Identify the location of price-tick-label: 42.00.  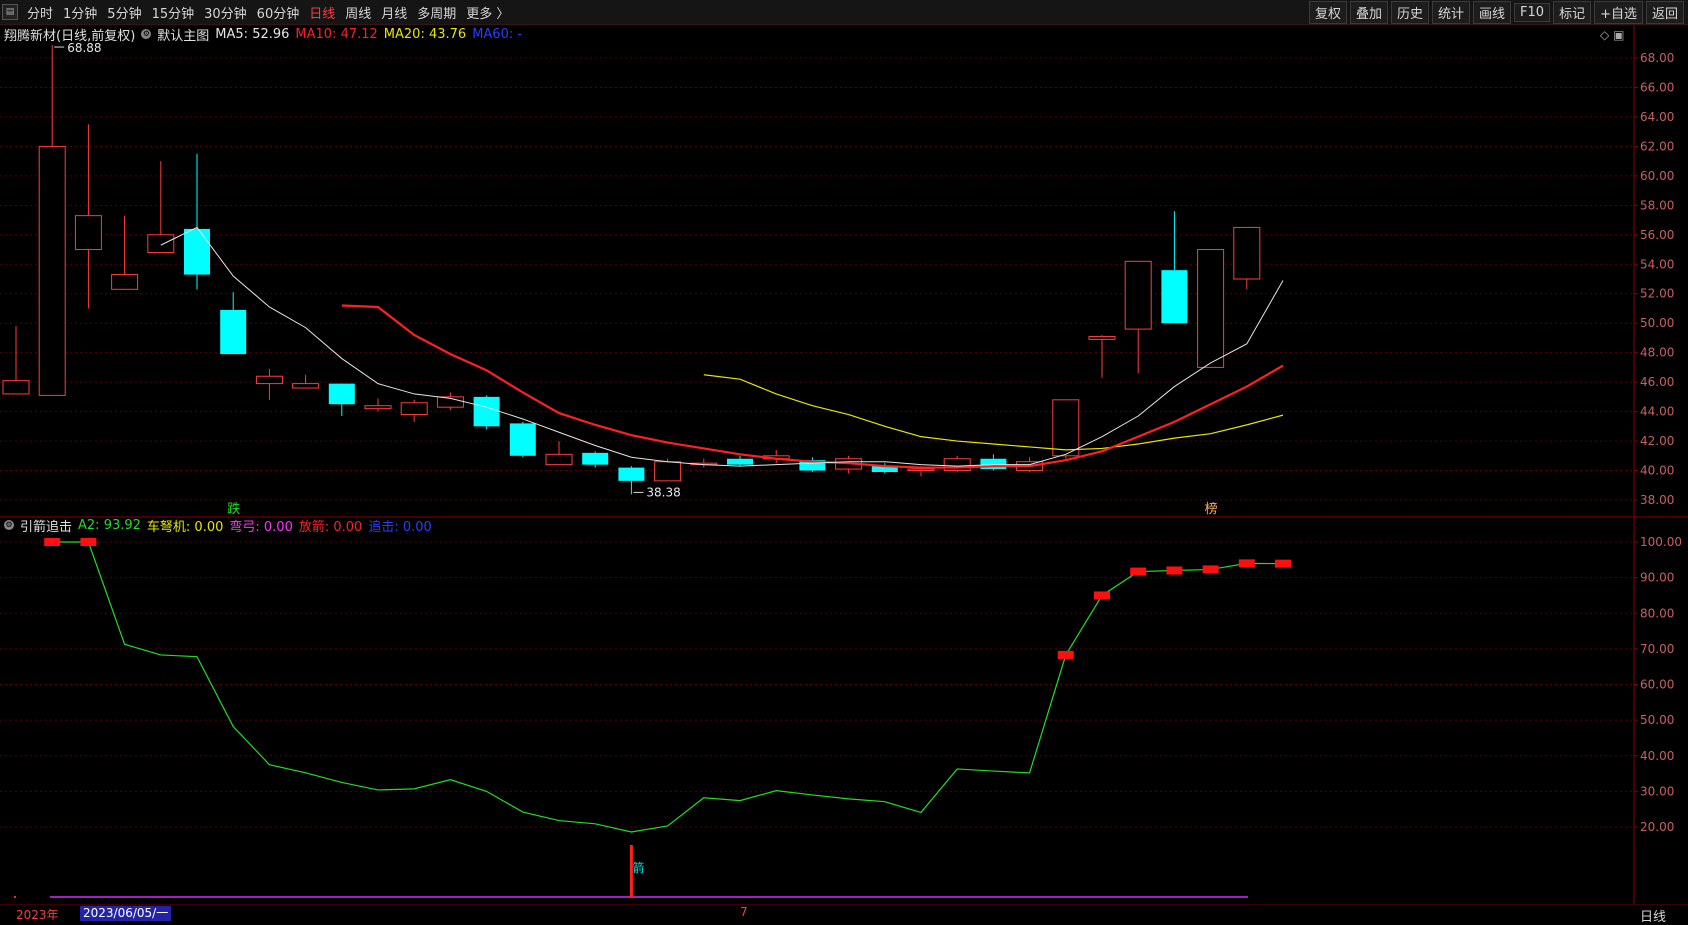
(1657, 441).